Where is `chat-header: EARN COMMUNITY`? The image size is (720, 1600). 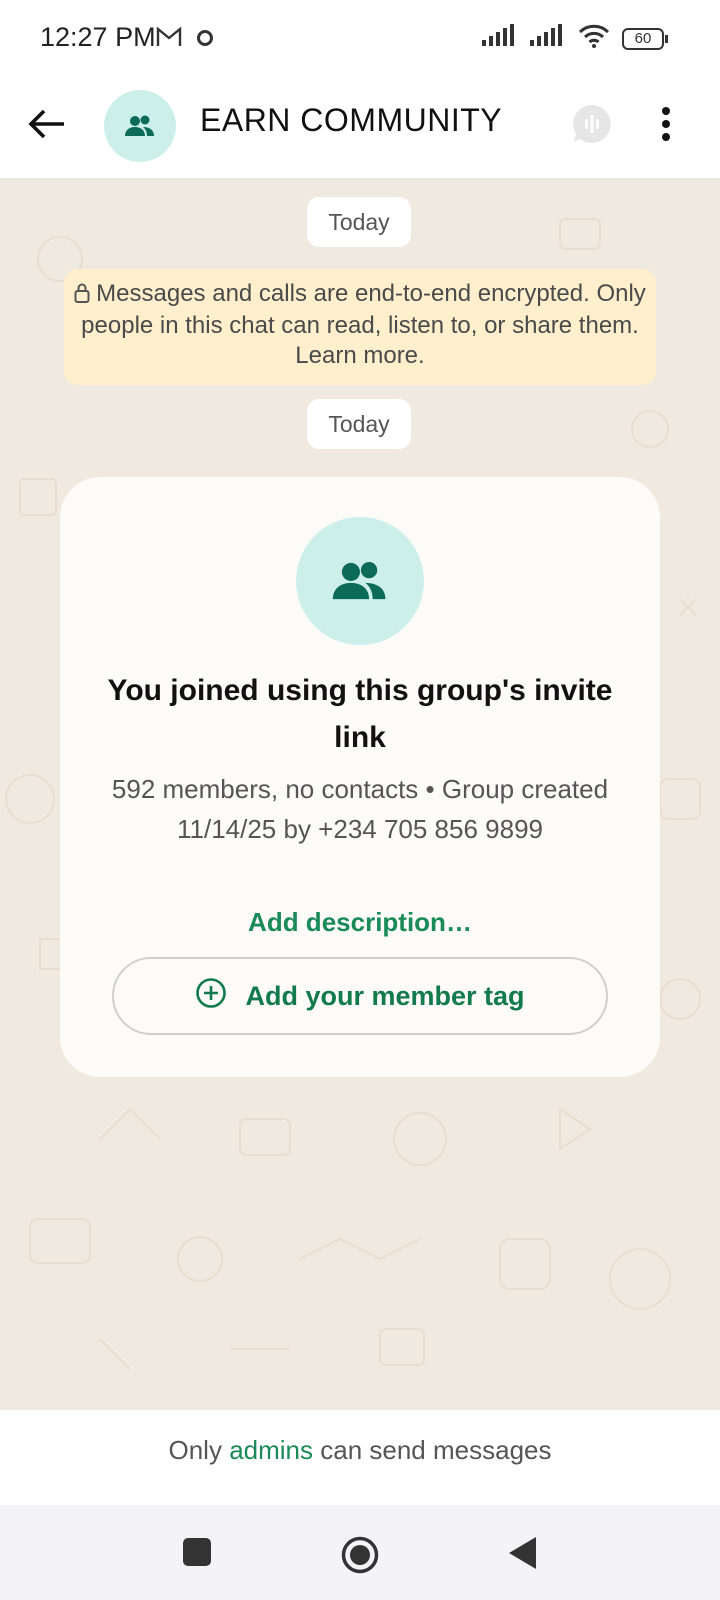 chat-header: EARN COMMUNITY is located at coordinates (360, 128).